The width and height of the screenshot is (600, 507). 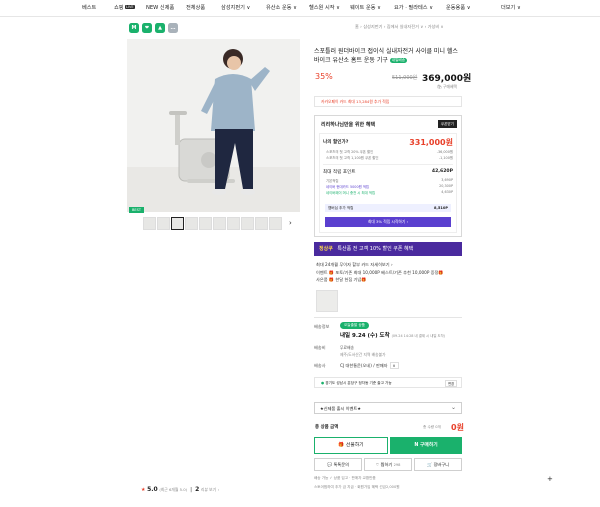 I want to click on mybest-row-label: 스포츠의 첫 고객 20% 쿠폰 할인, so click(x=350, y=152).